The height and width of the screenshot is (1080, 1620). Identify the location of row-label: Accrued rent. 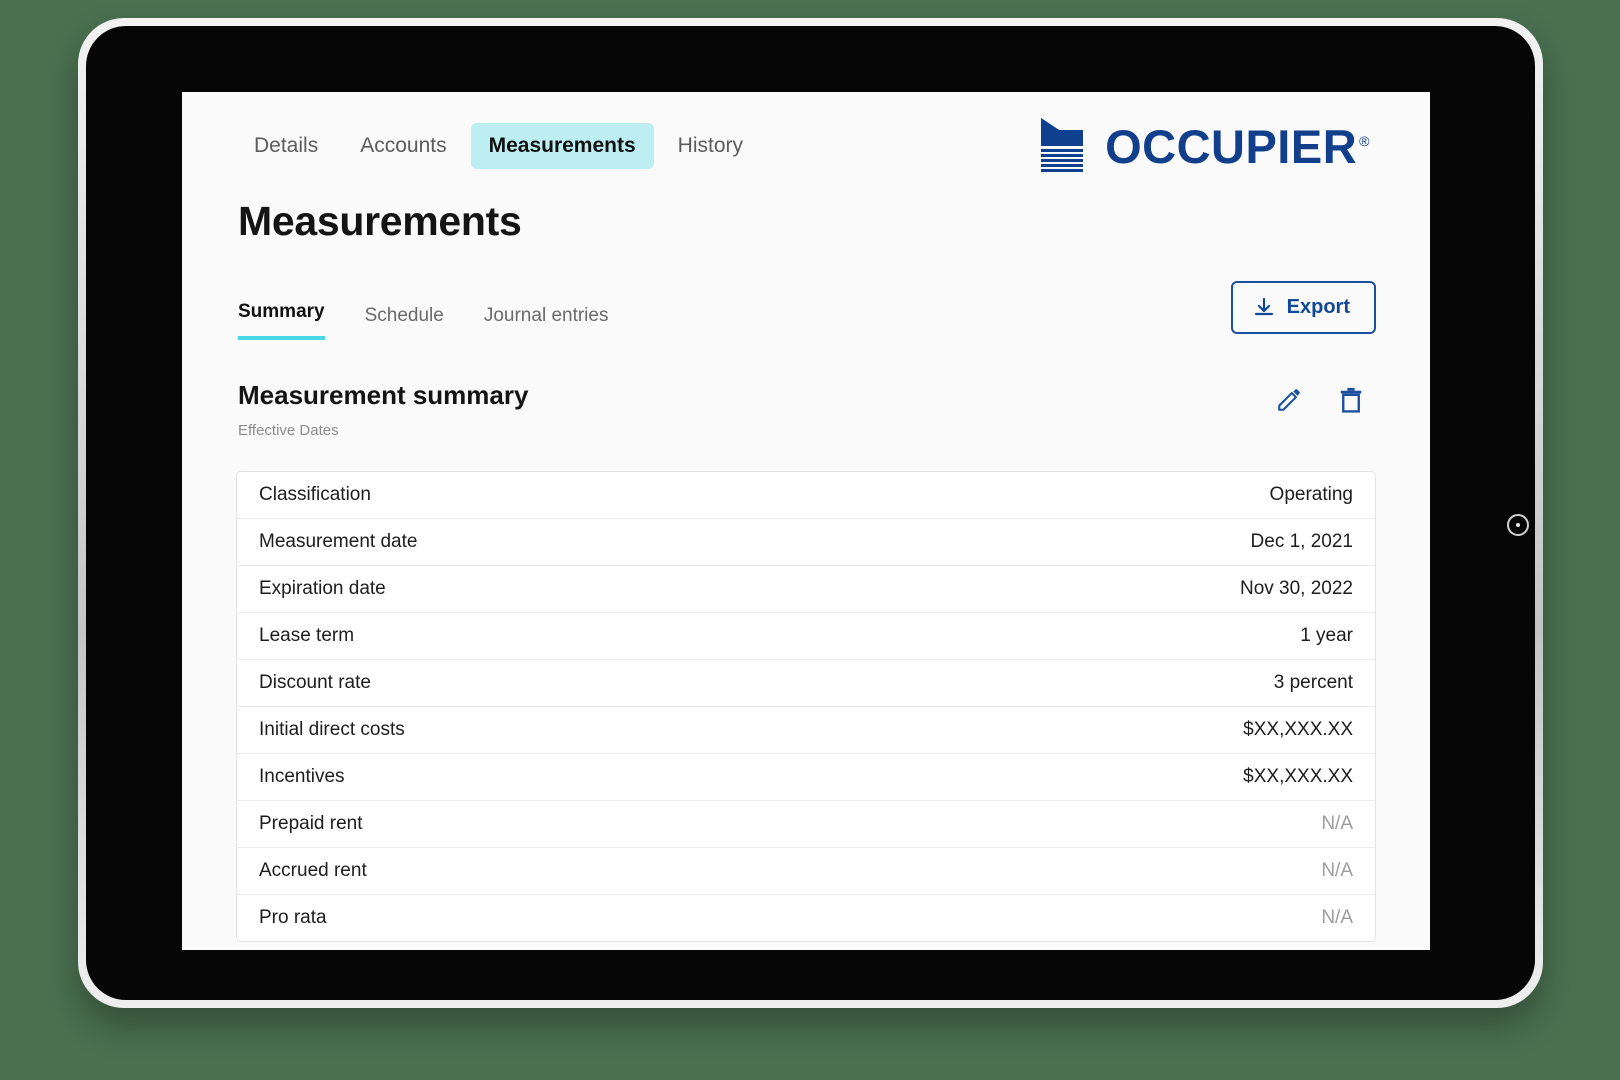
(313, 870).